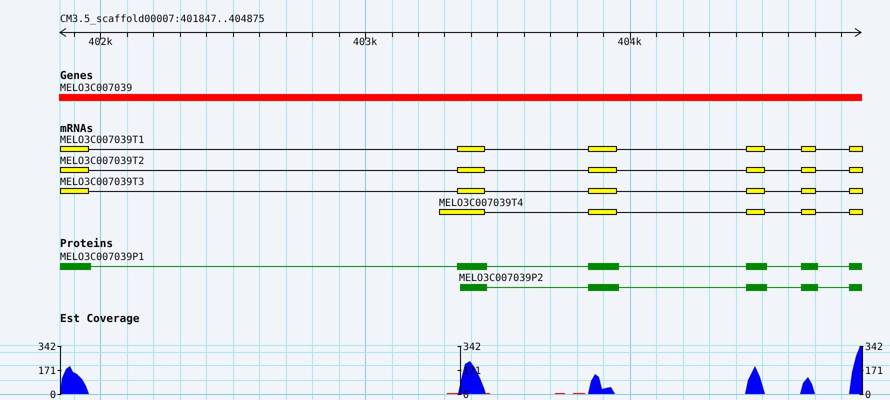  I want to click on tick-label: 402k, so click(100, 42).